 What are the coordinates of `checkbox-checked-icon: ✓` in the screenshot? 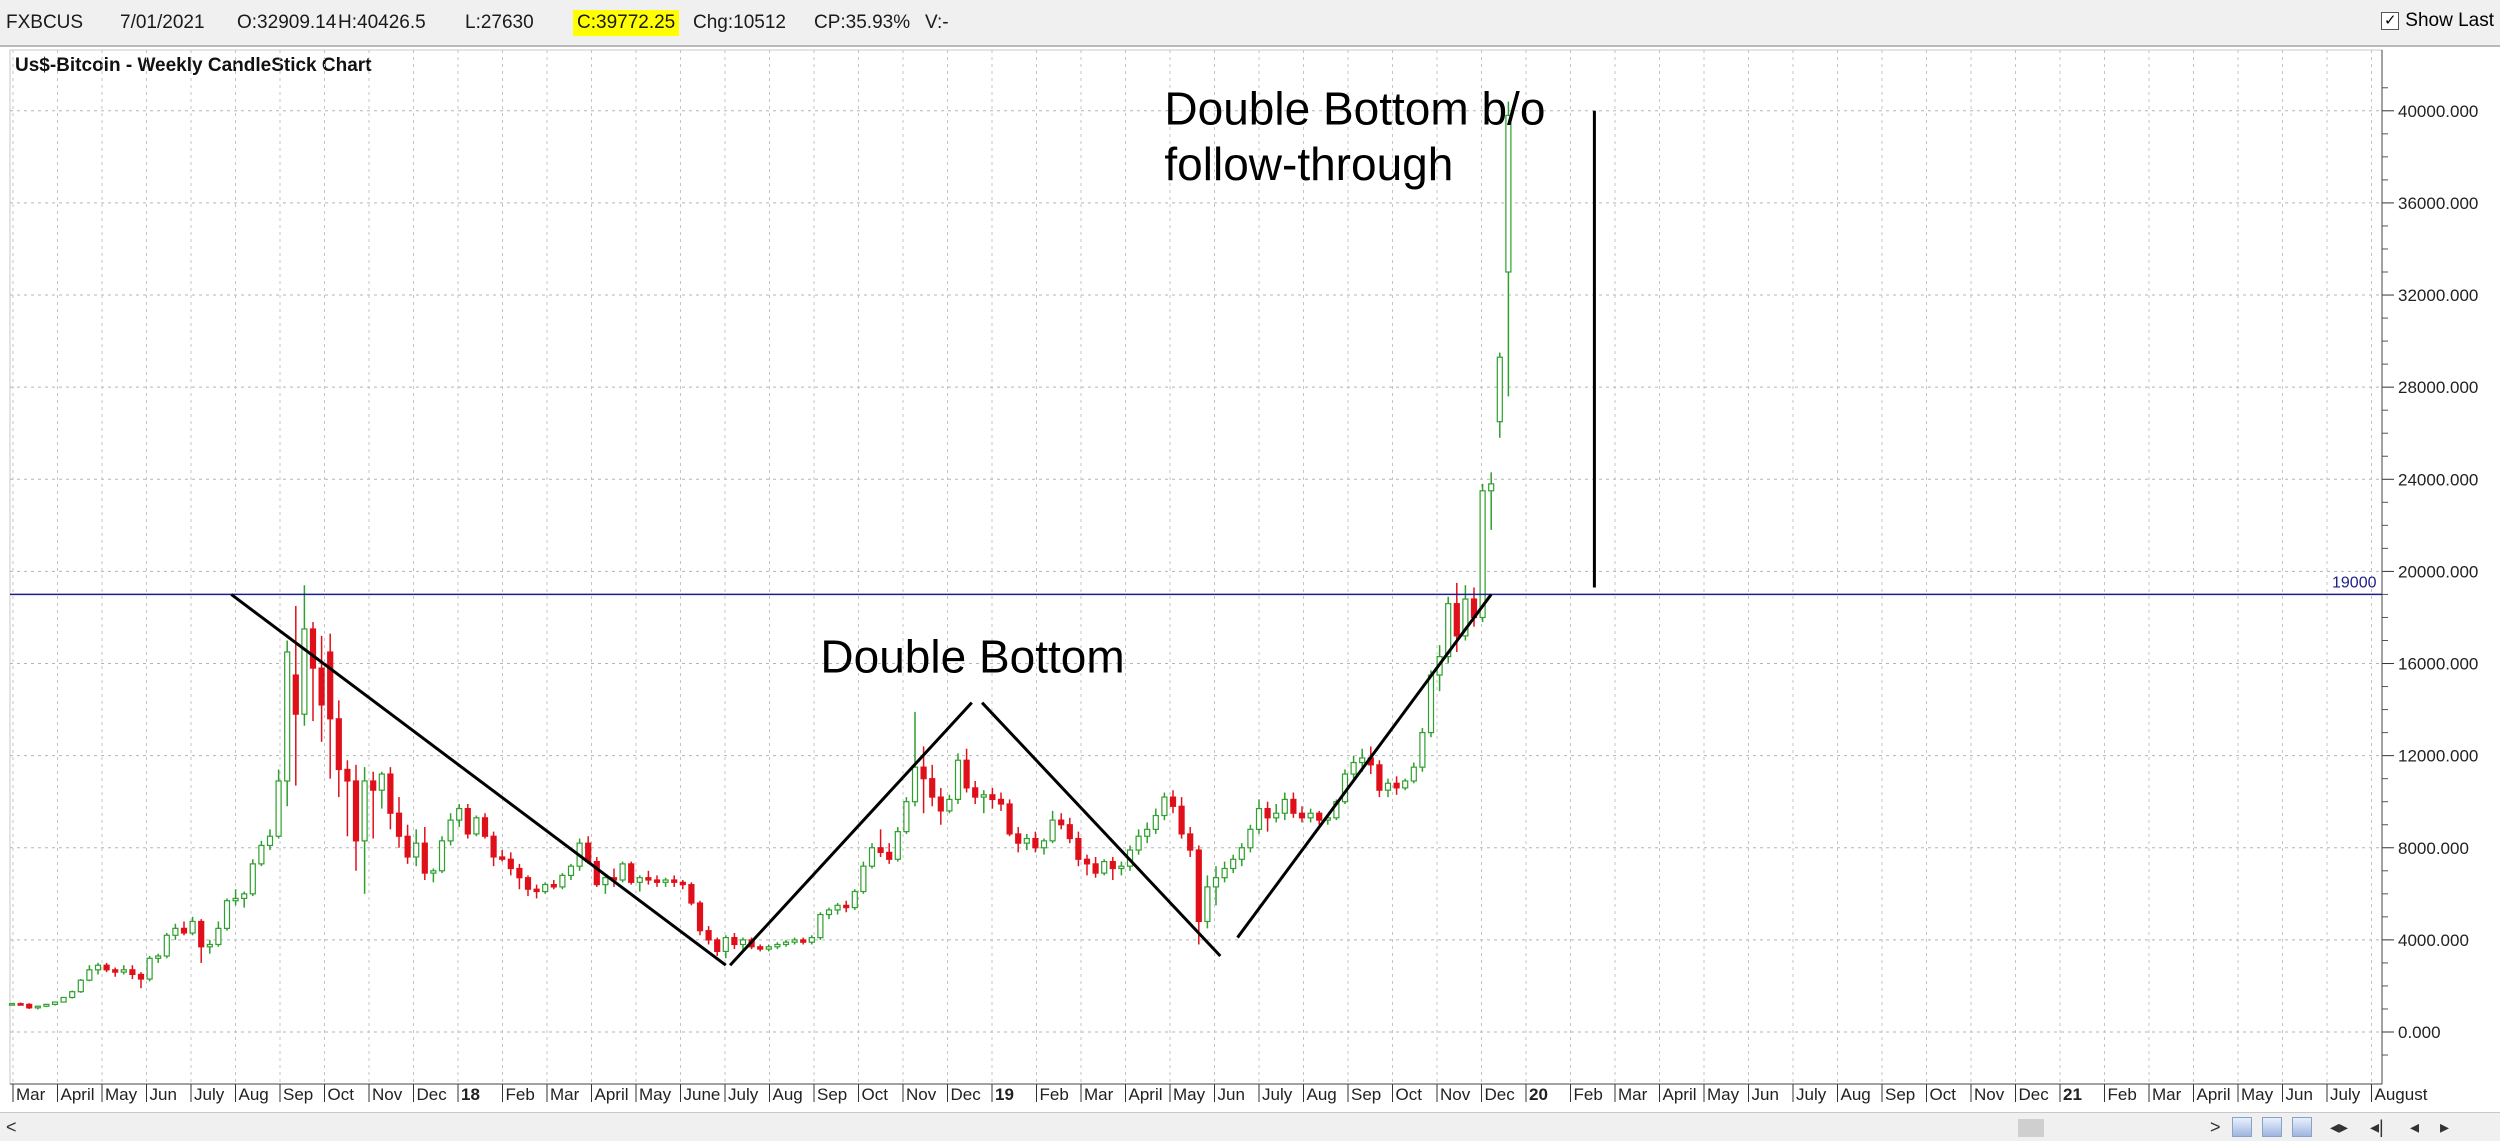 It's located at (2390, 21).